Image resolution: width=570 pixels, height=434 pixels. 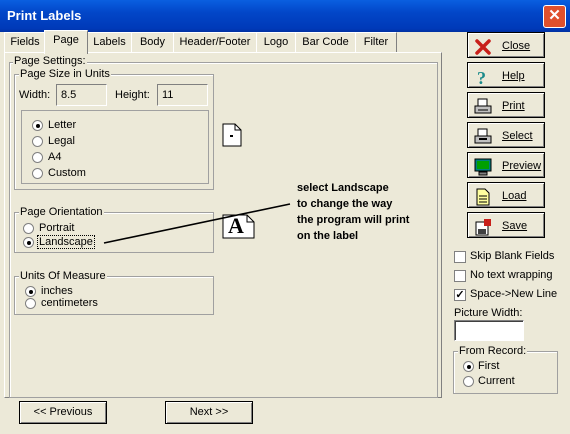 I want to click on next-button: Next >>, so click(x=209, y=412).